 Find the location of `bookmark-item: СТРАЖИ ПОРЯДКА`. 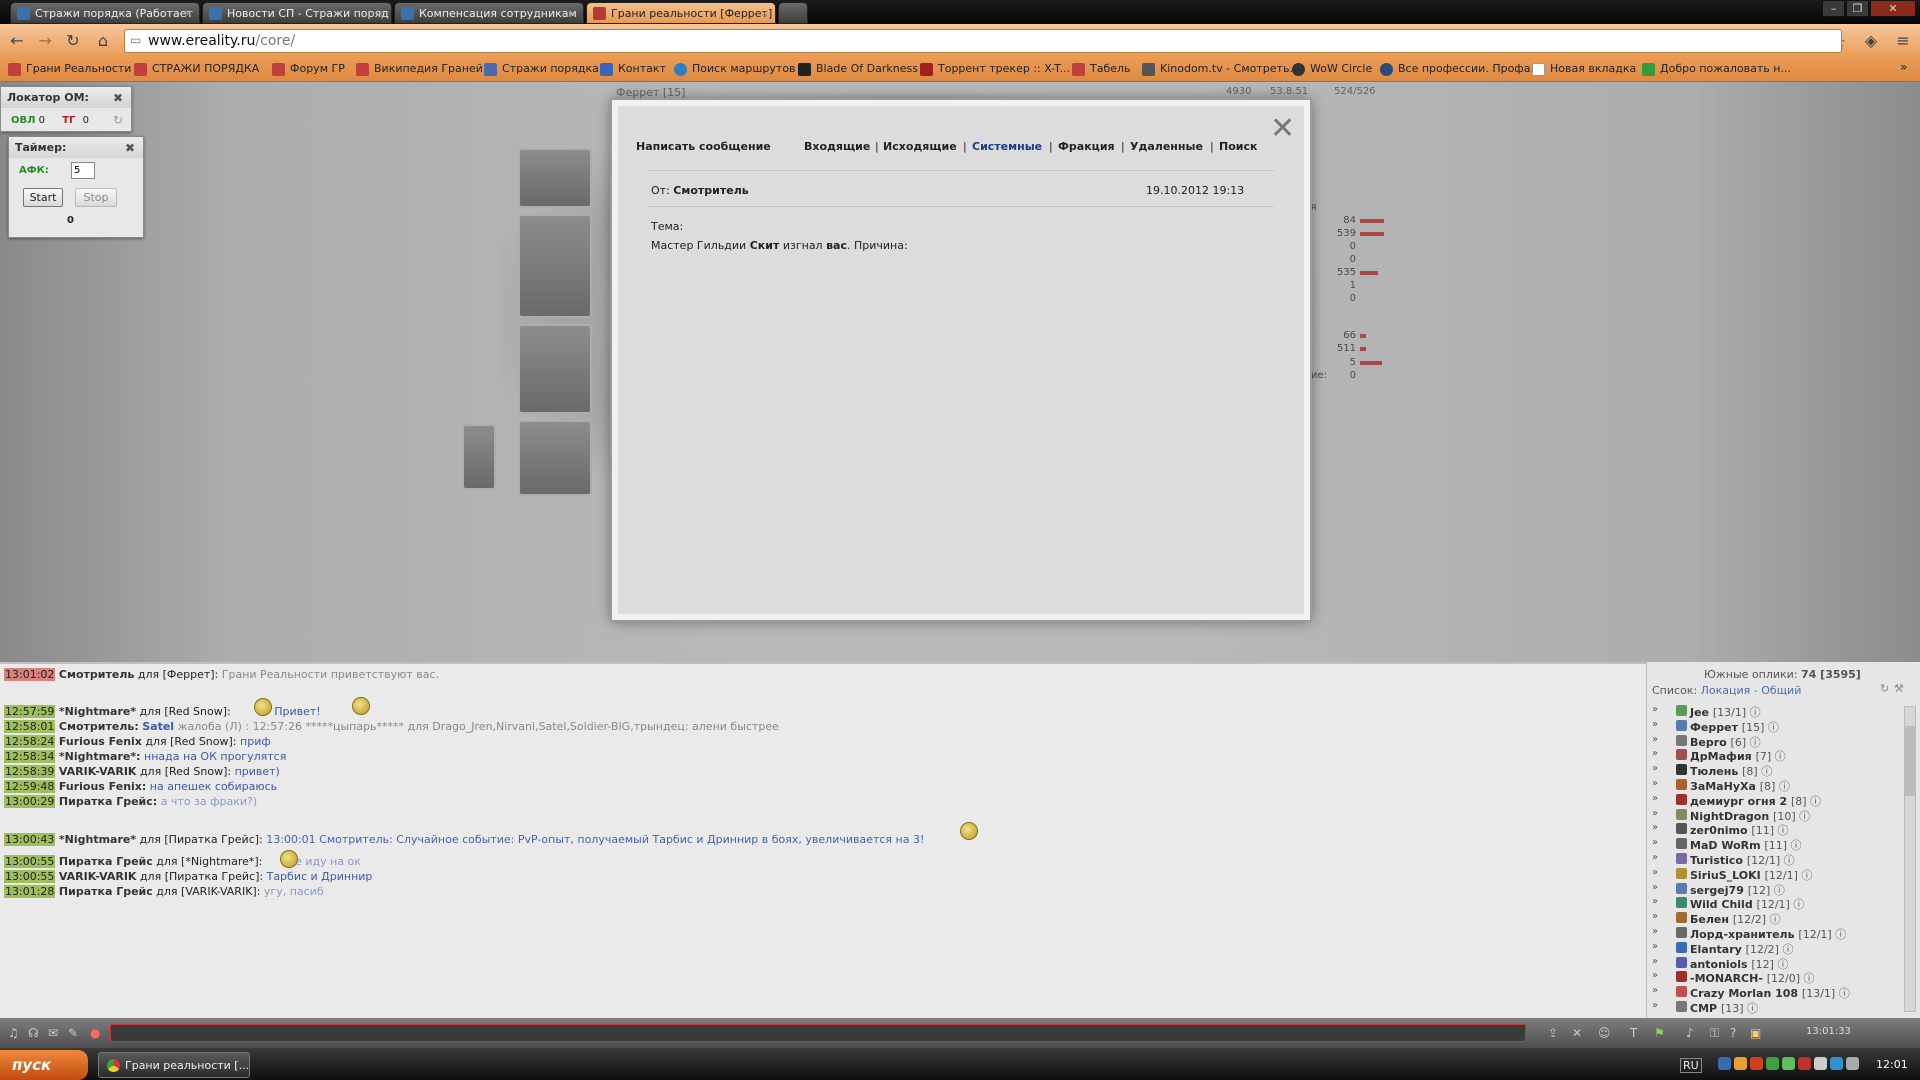

bookmark-item: СТРАЖИ ПОРЯДКА is located at coordinates (196, 69).